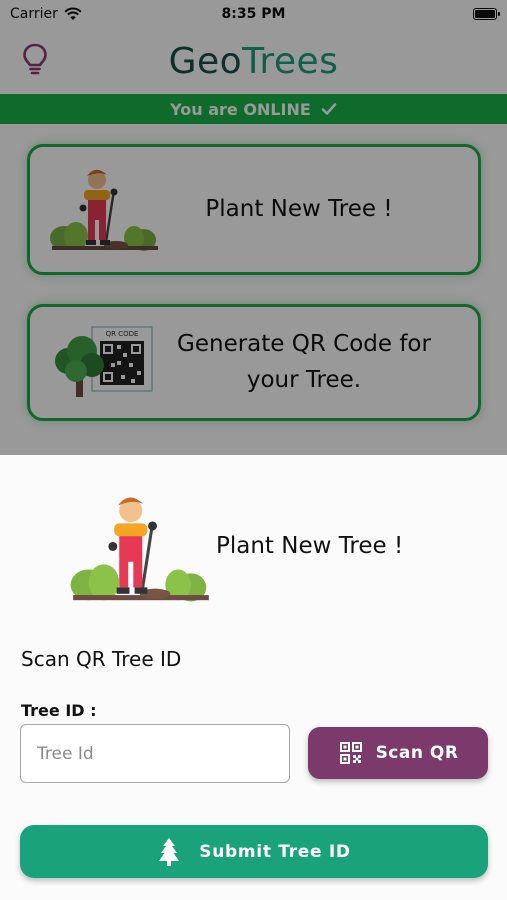  I want to click on tree-id-label: Tree ID :, so click(59, 710).